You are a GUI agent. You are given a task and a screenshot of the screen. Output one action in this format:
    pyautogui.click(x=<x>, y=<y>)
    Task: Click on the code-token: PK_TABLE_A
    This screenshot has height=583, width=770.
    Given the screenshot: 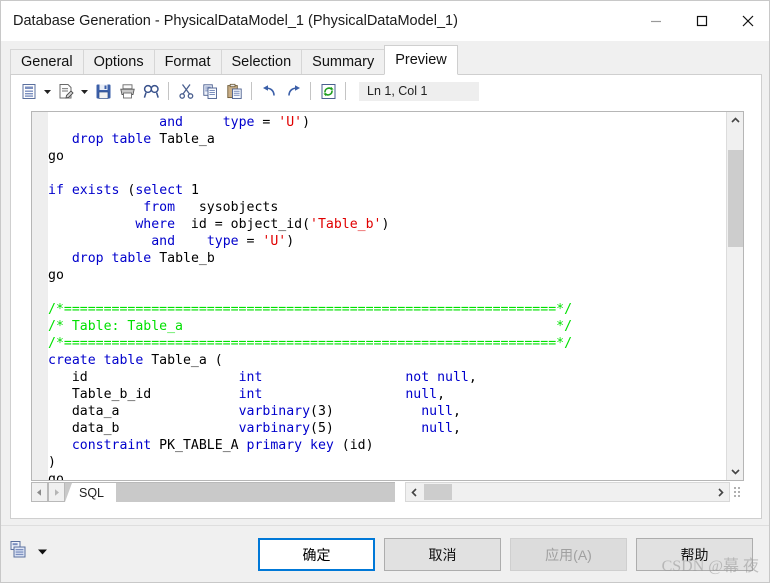 What is the action you would take?
    pyautogui.click(x=199, y=445)
    